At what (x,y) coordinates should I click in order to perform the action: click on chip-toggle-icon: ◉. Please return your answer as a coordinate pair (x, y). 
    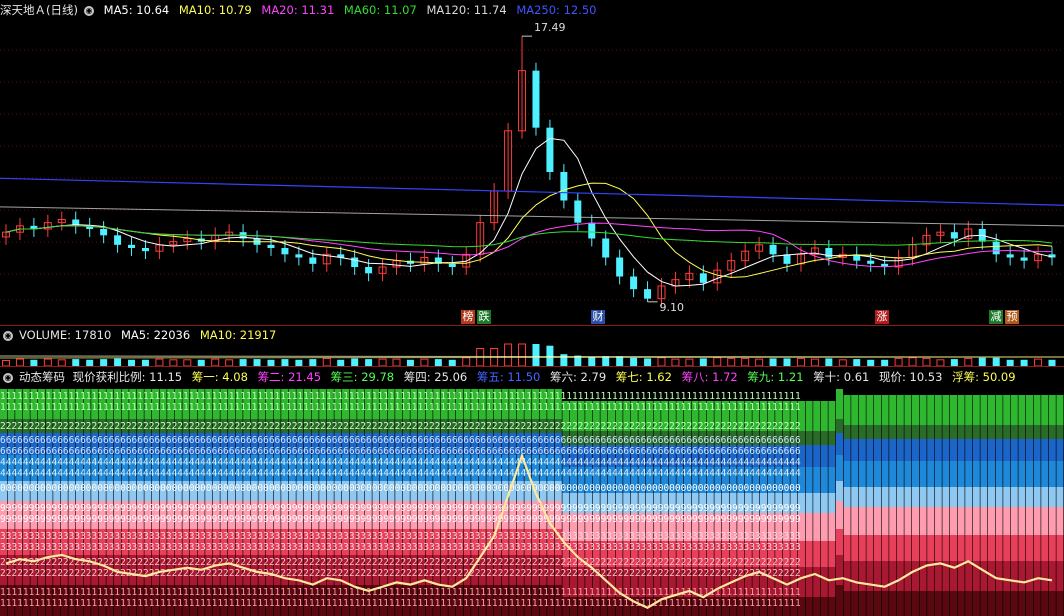
    Looking at the image, I should click on (8, 377).